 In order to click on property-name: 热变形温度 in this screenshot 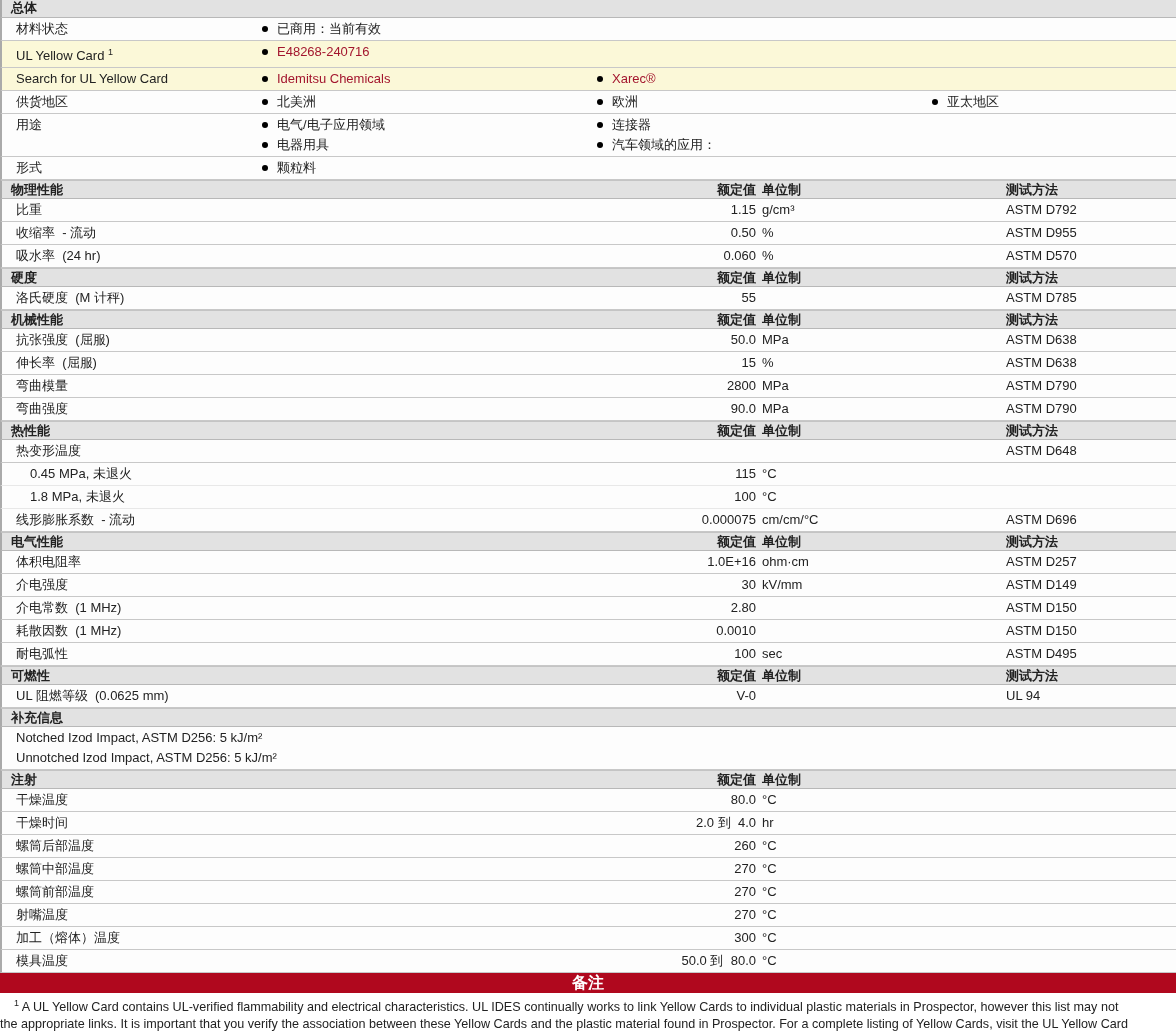, I will do `click(48, 451)`.